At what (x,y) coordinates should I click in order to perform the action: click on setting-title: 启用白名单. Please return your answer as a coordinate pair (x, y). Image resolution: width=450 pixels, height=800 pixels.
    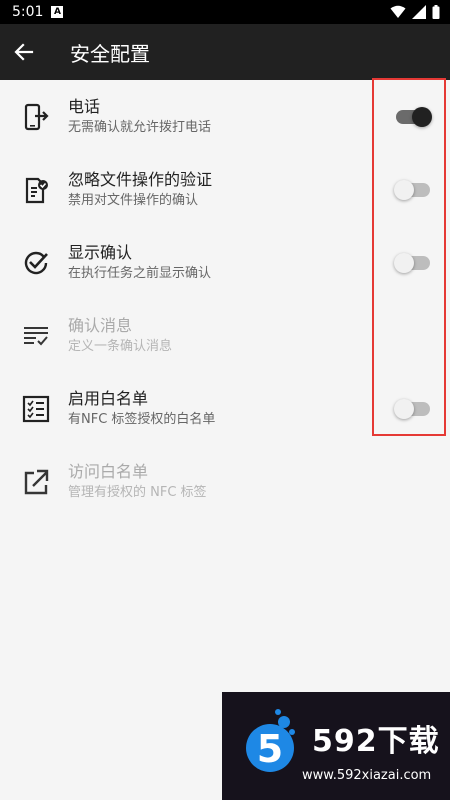
    Looking at the image, I should click on (108, 398).